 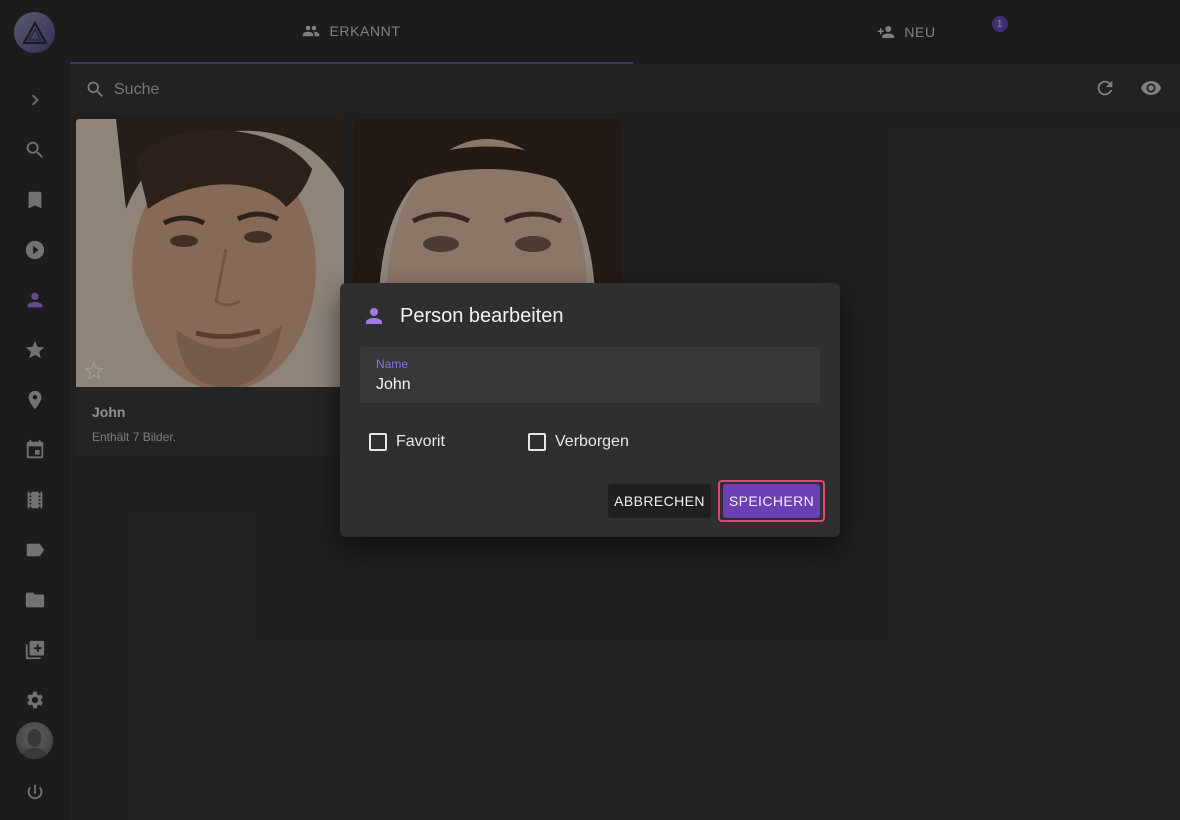 What do you see at coordinates (537, 442) in the screenshot?
I see `hidden-checkbox-box` at bounding box center [537, 442].